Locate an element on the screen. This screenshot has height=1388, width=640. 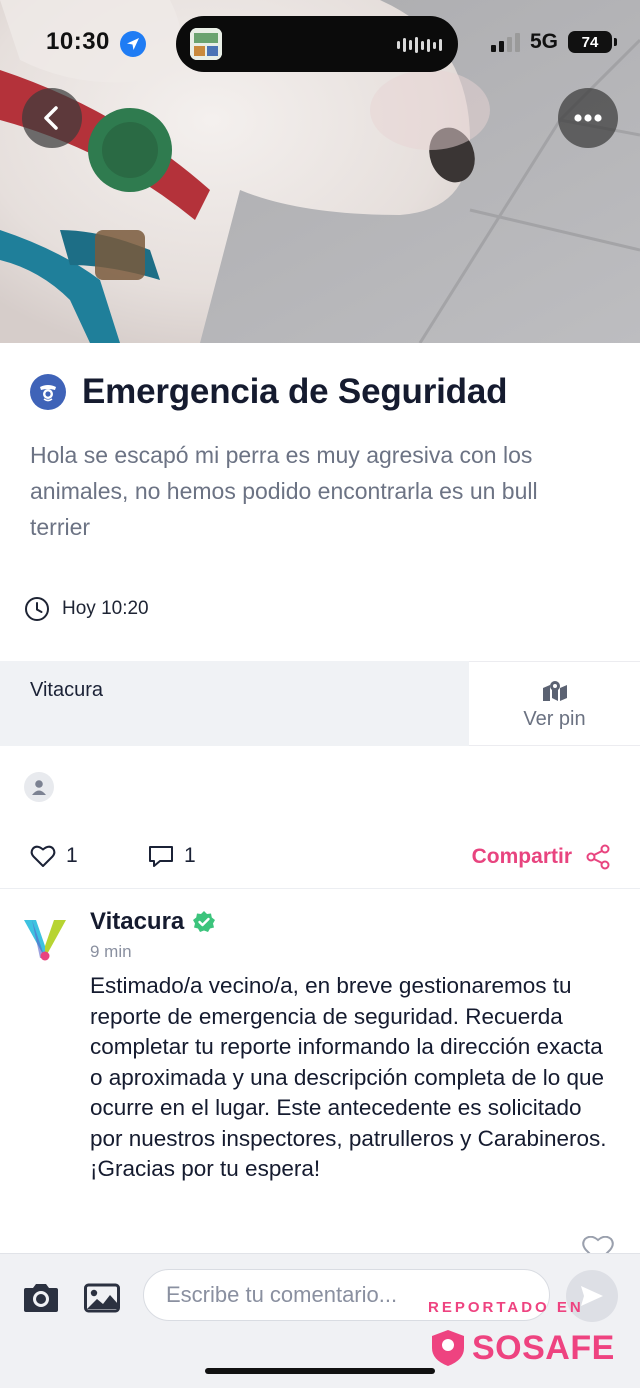
camera-icon is located at coordinates (41, 1298).